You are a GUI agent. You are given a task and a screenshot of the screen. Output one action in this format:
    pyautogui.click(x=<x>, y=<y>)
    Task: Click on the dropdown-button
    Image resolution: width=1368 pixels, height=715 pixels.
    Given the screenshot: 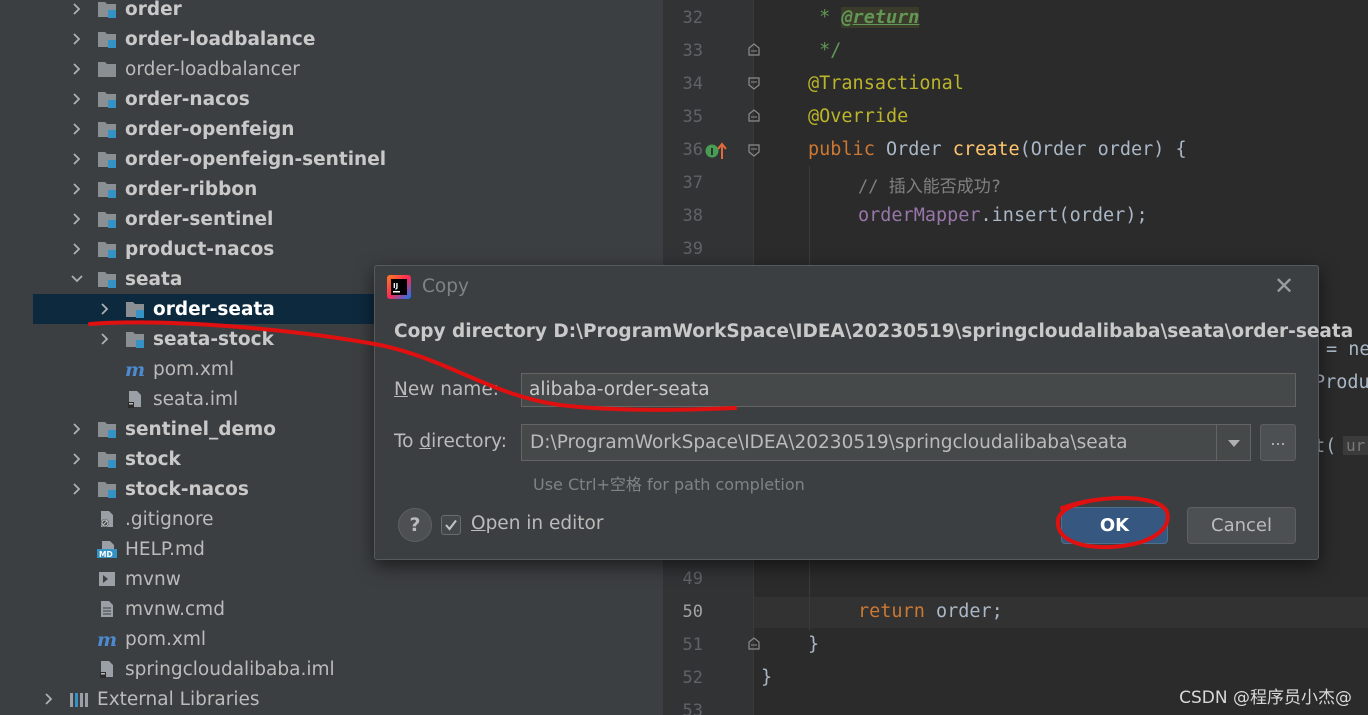 What is the action you would take?
    pyautogui.click(x=1233, y=442)
    